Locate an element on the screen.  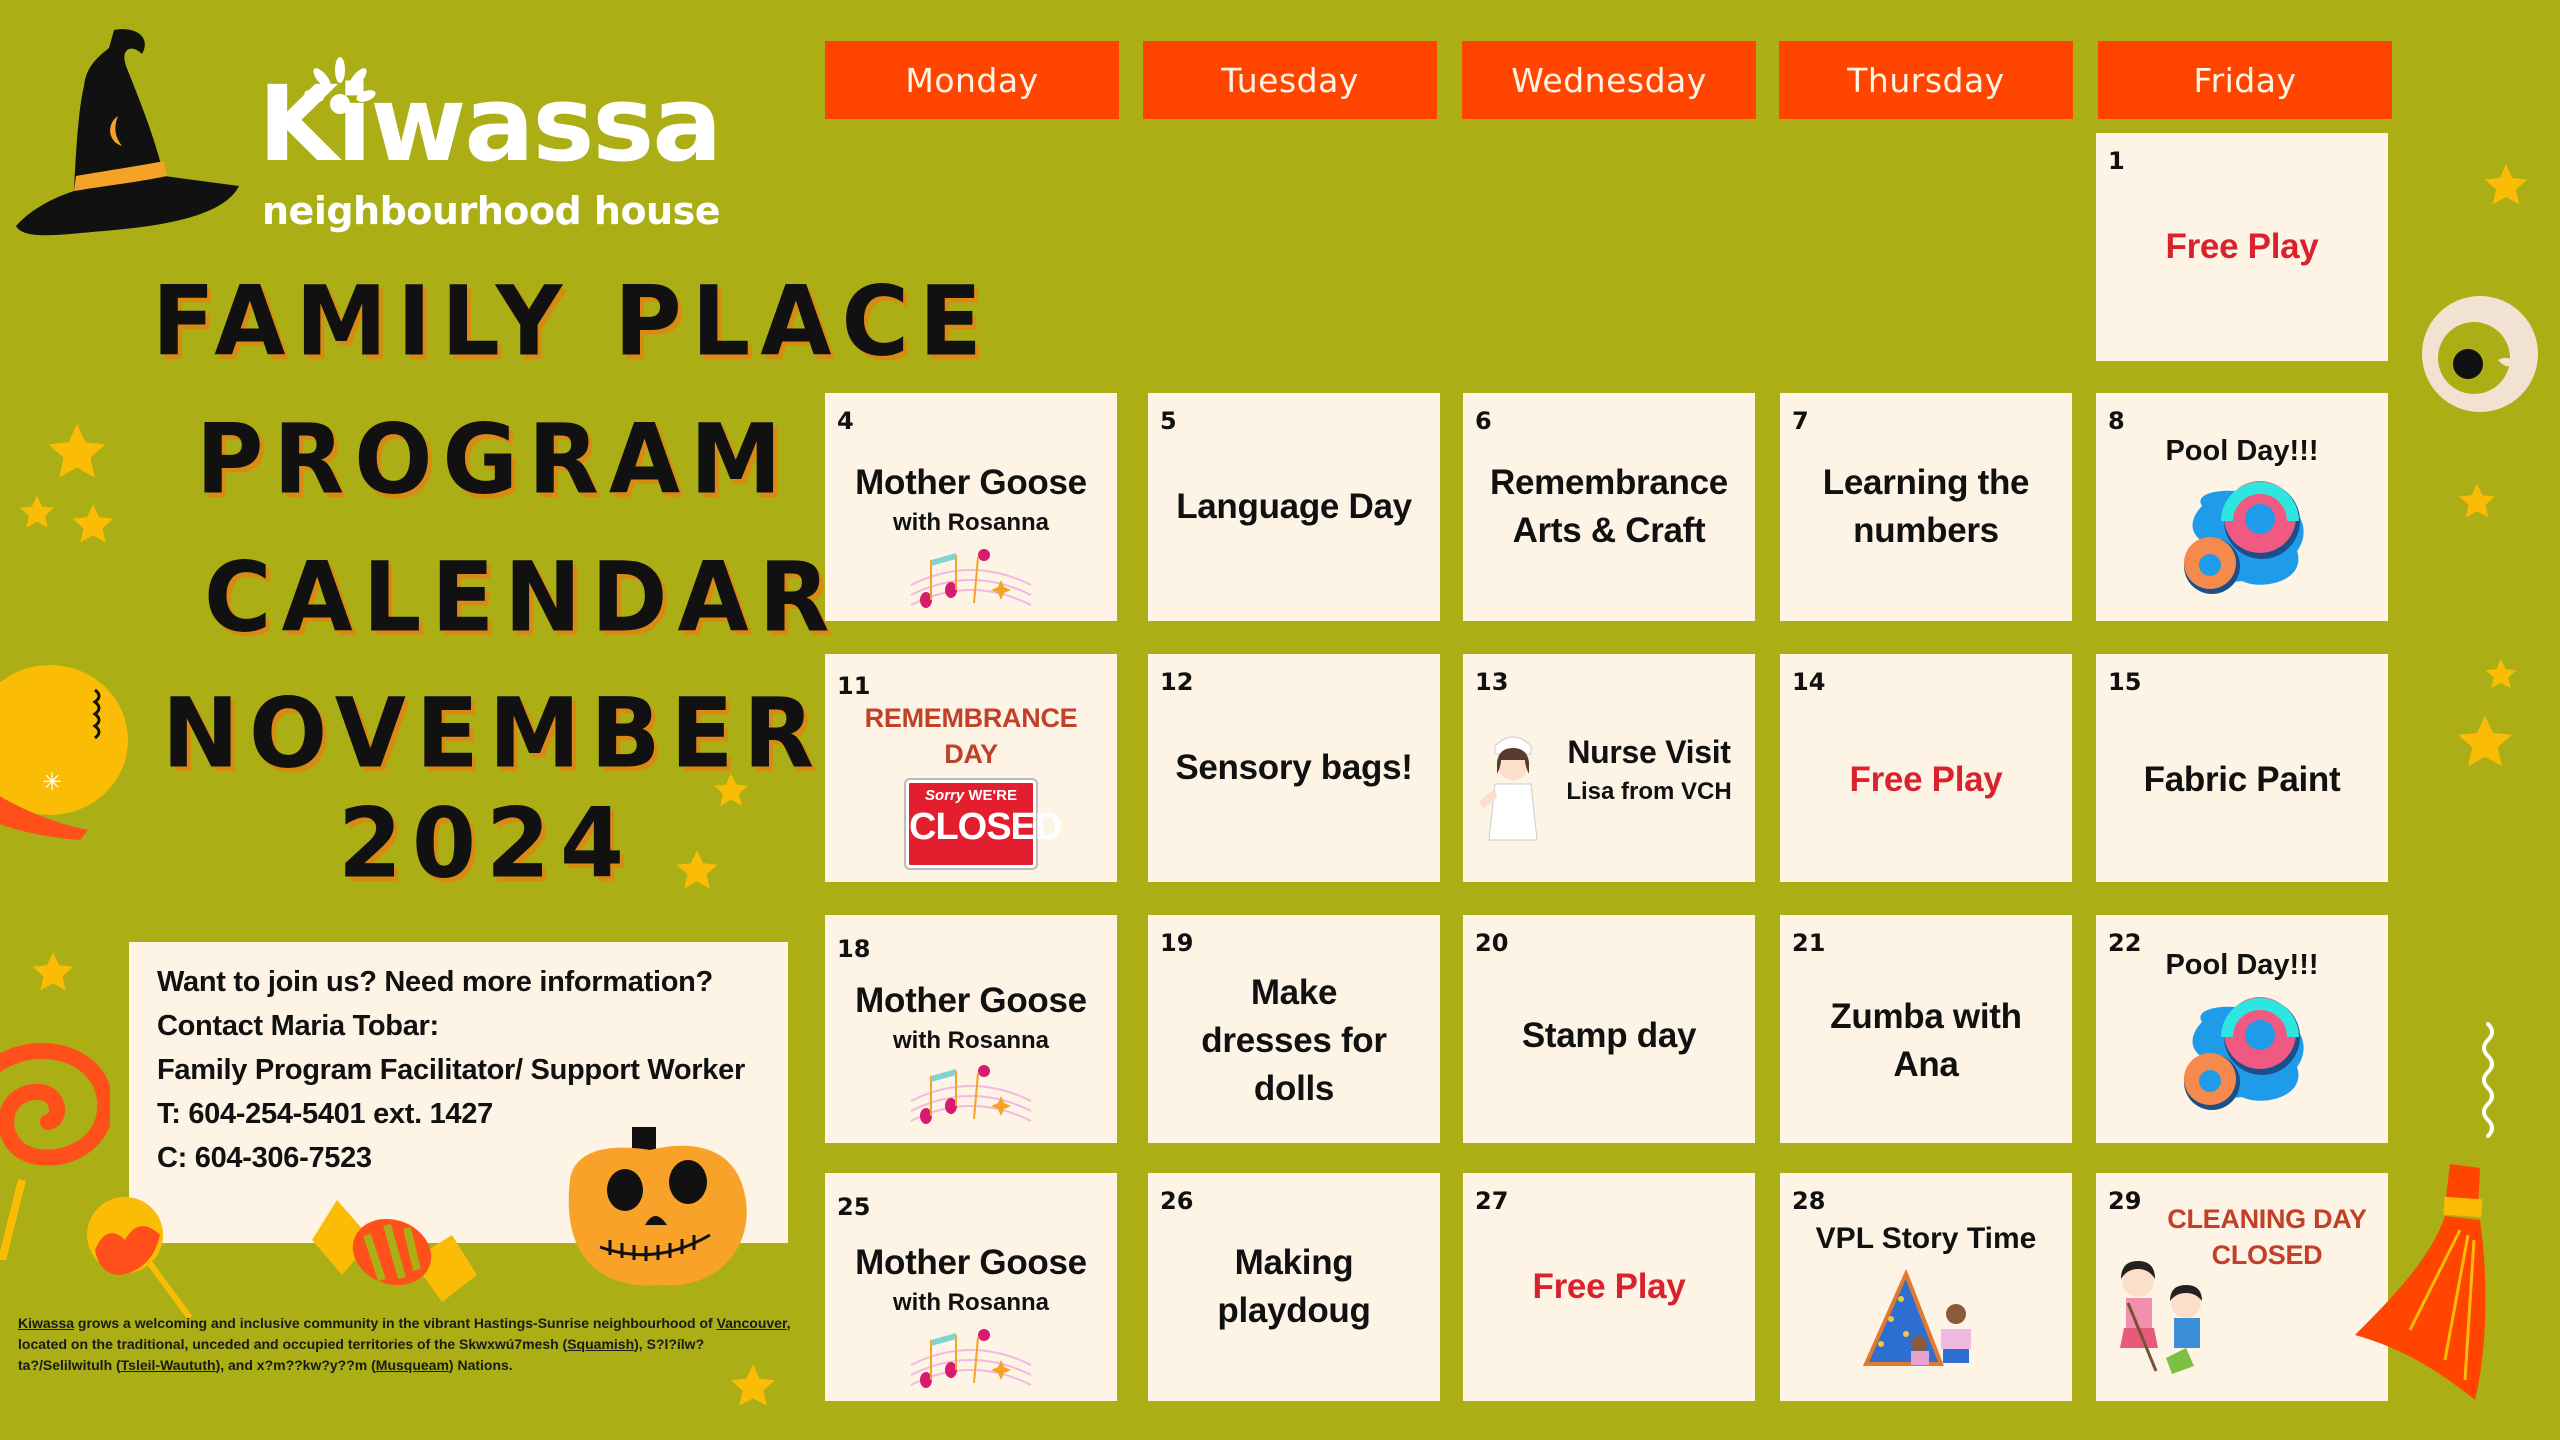
squamish-link: Squamish is located at coordinates (600, 1344).